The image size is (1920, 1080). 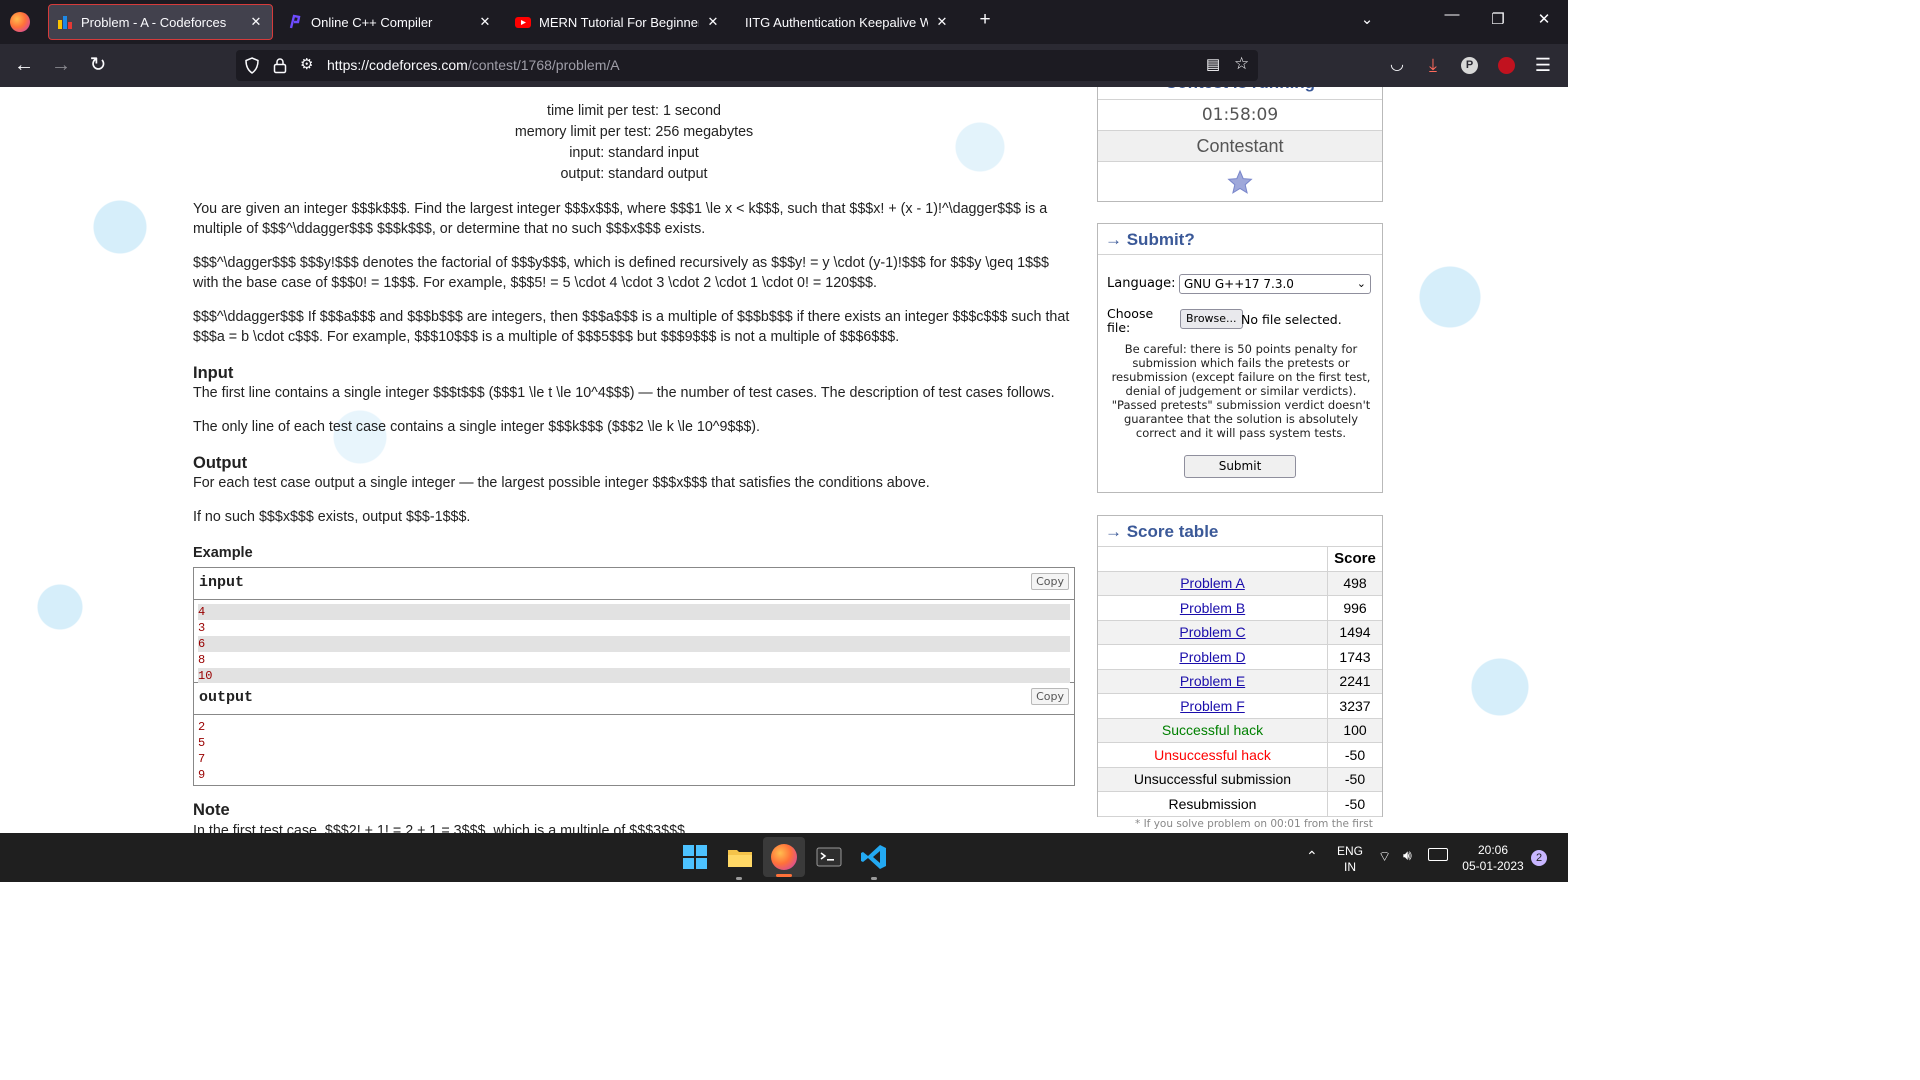 I want to click on tab-title: Online C++ Compiler, so click(x=372, y=22).